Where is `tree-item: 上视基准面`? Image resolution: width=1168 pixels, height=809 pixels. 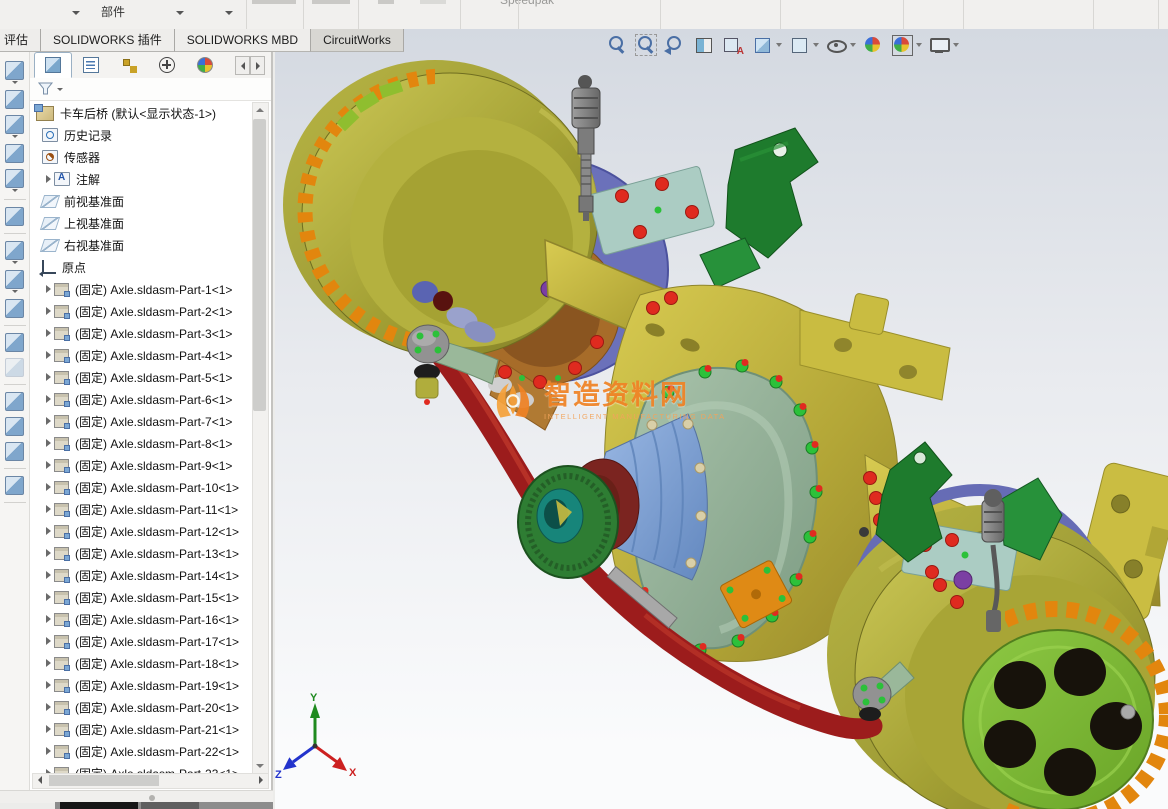 tree-item: 上视基准面 is located at coordinates (143, 223).